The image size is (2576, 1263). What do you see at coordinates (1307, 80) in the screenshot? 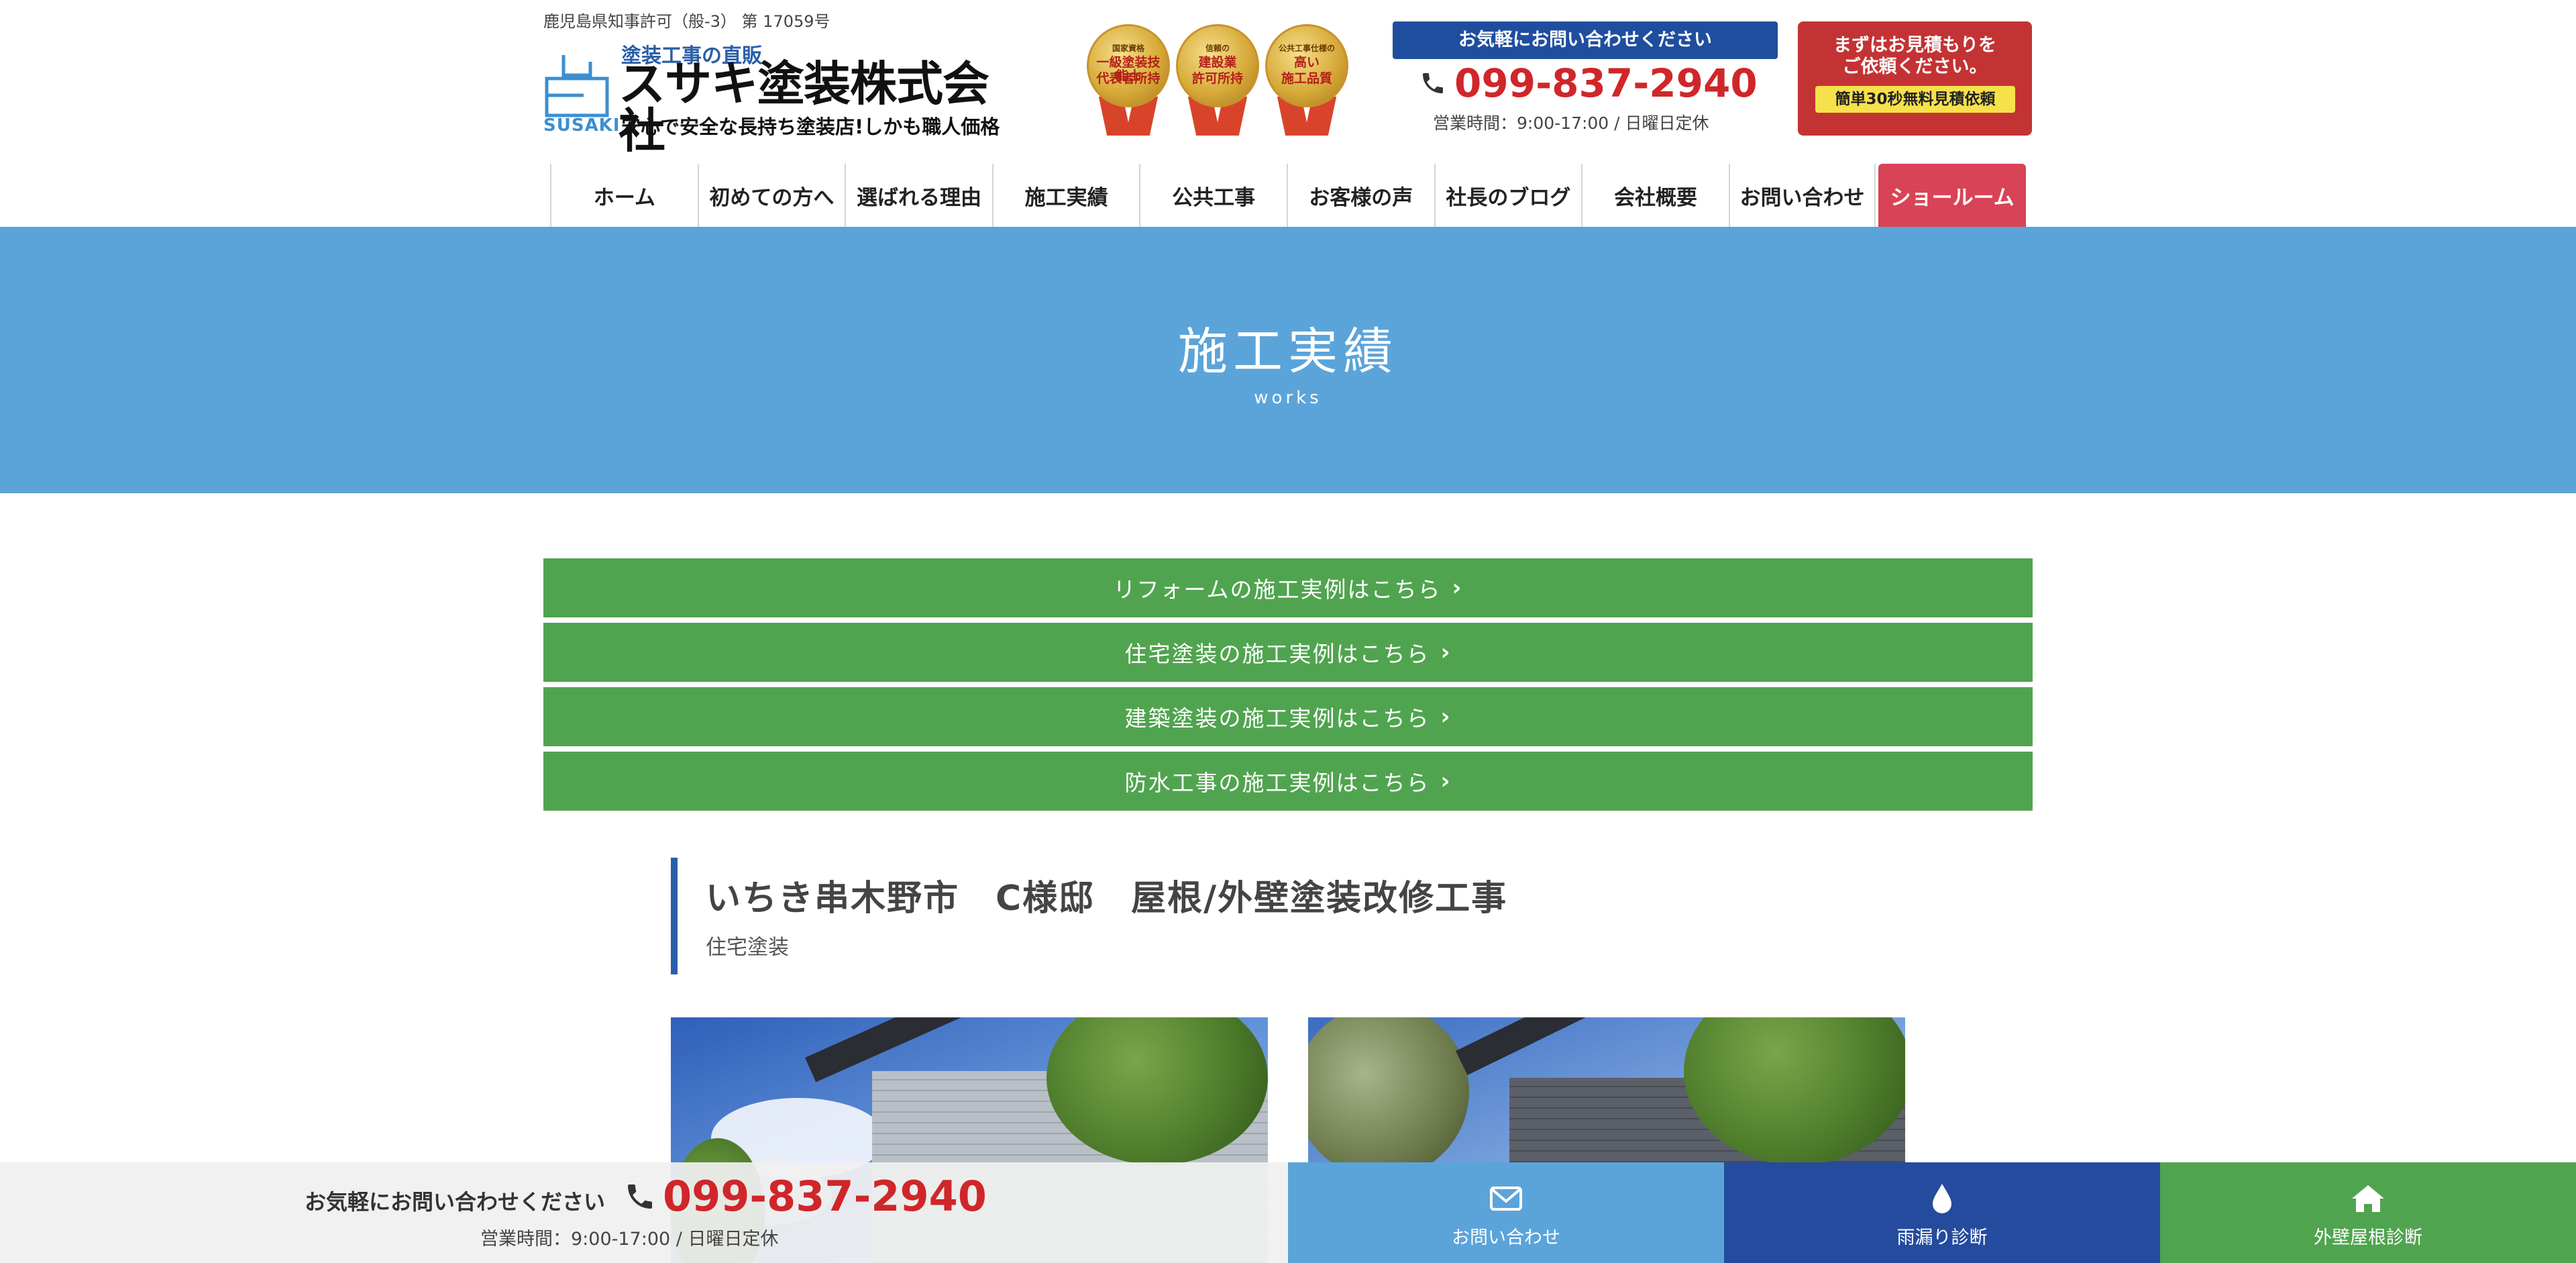
I see `medal-quality: 公共工事仕様の 高い 施工品質` at bounding box center [1307, 80].